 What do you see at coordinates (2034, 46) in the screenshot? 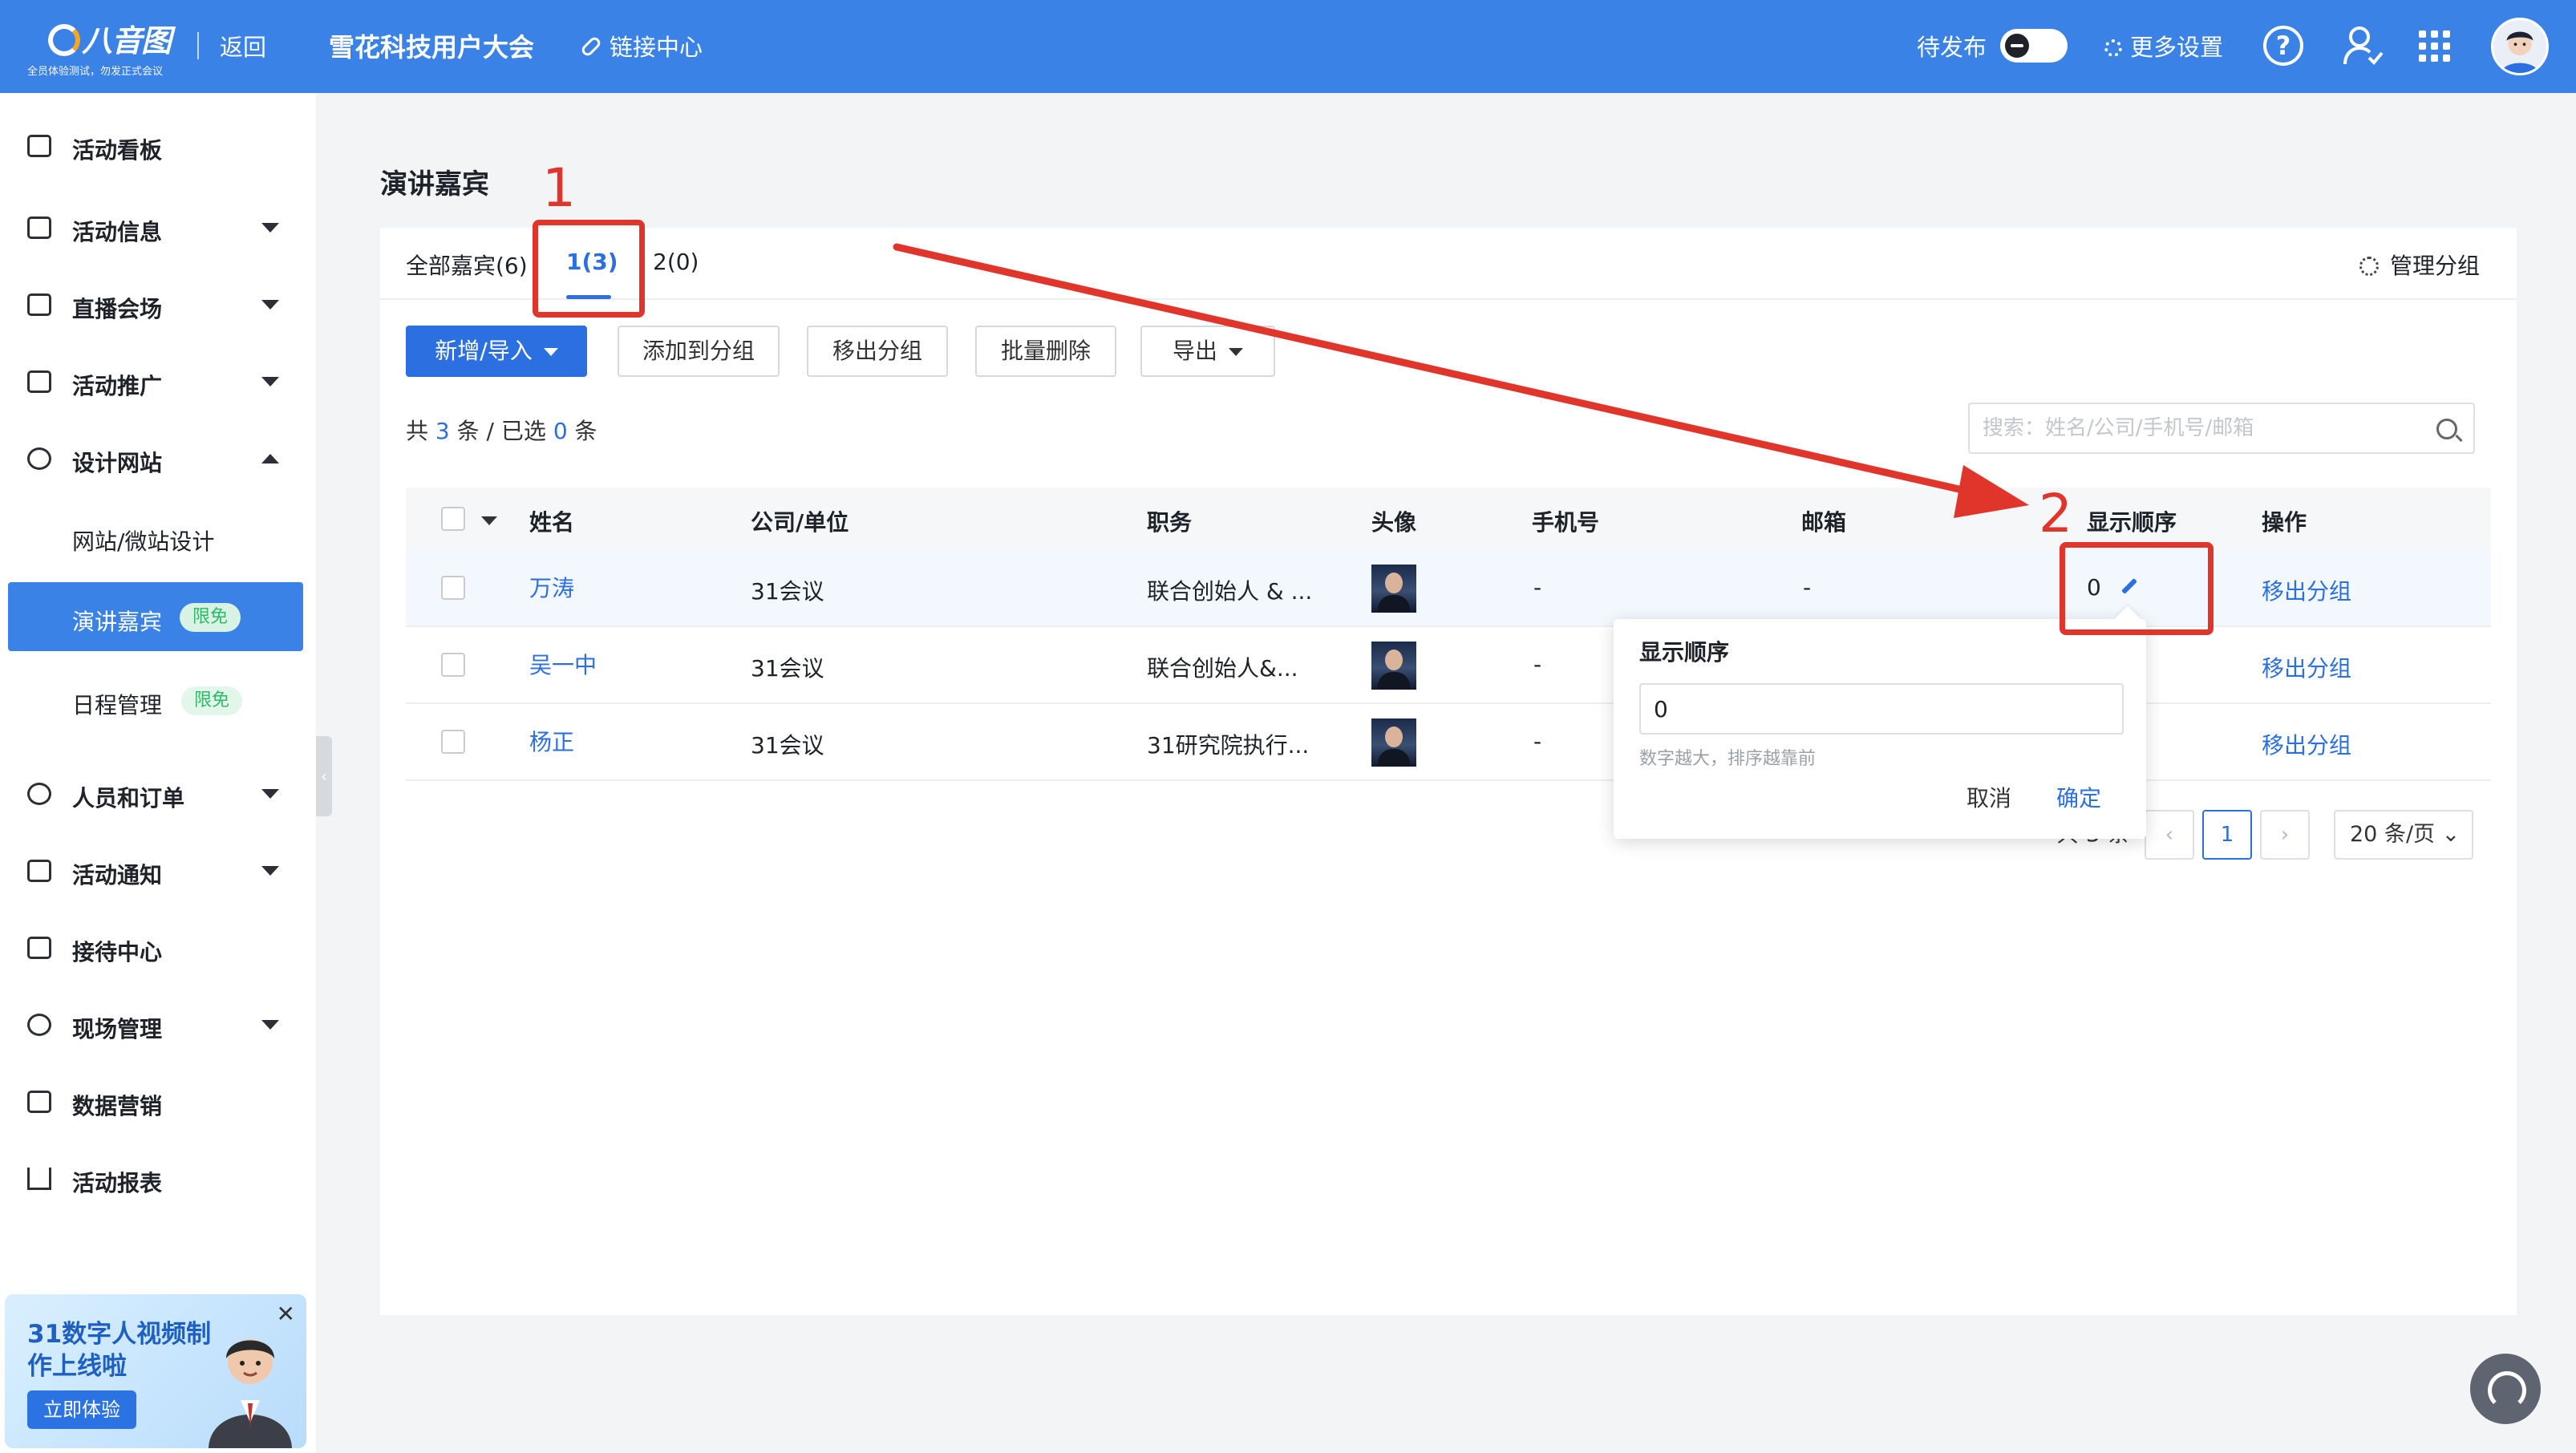
I see `publish-toggle` at bounding box center [2034, 46].